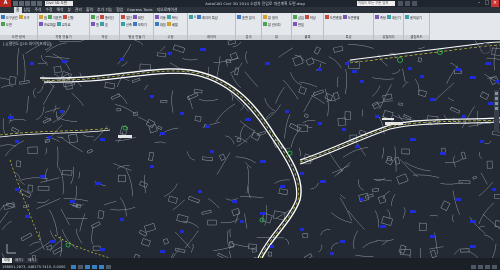 This screenshot has width=500, height=270. I want to click on application-menu-button: A, so click(5, 3).